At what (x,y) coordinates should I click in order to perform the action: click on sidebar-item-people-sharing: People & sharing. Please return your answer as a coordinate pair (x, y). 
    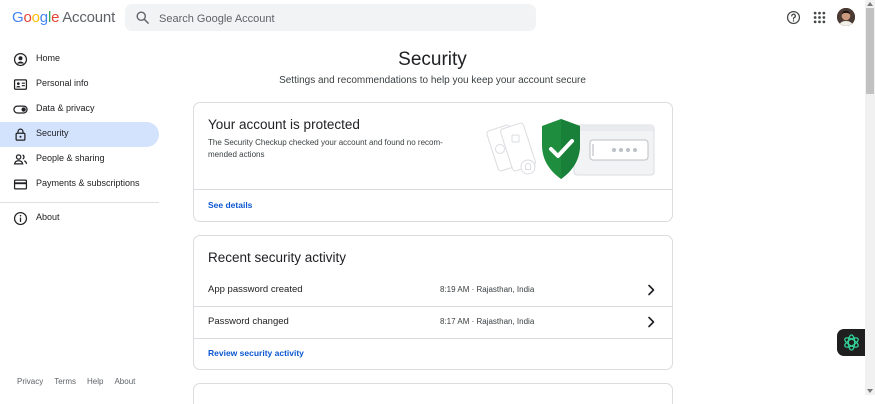
    Looking at the image, I should click on (79, 159).